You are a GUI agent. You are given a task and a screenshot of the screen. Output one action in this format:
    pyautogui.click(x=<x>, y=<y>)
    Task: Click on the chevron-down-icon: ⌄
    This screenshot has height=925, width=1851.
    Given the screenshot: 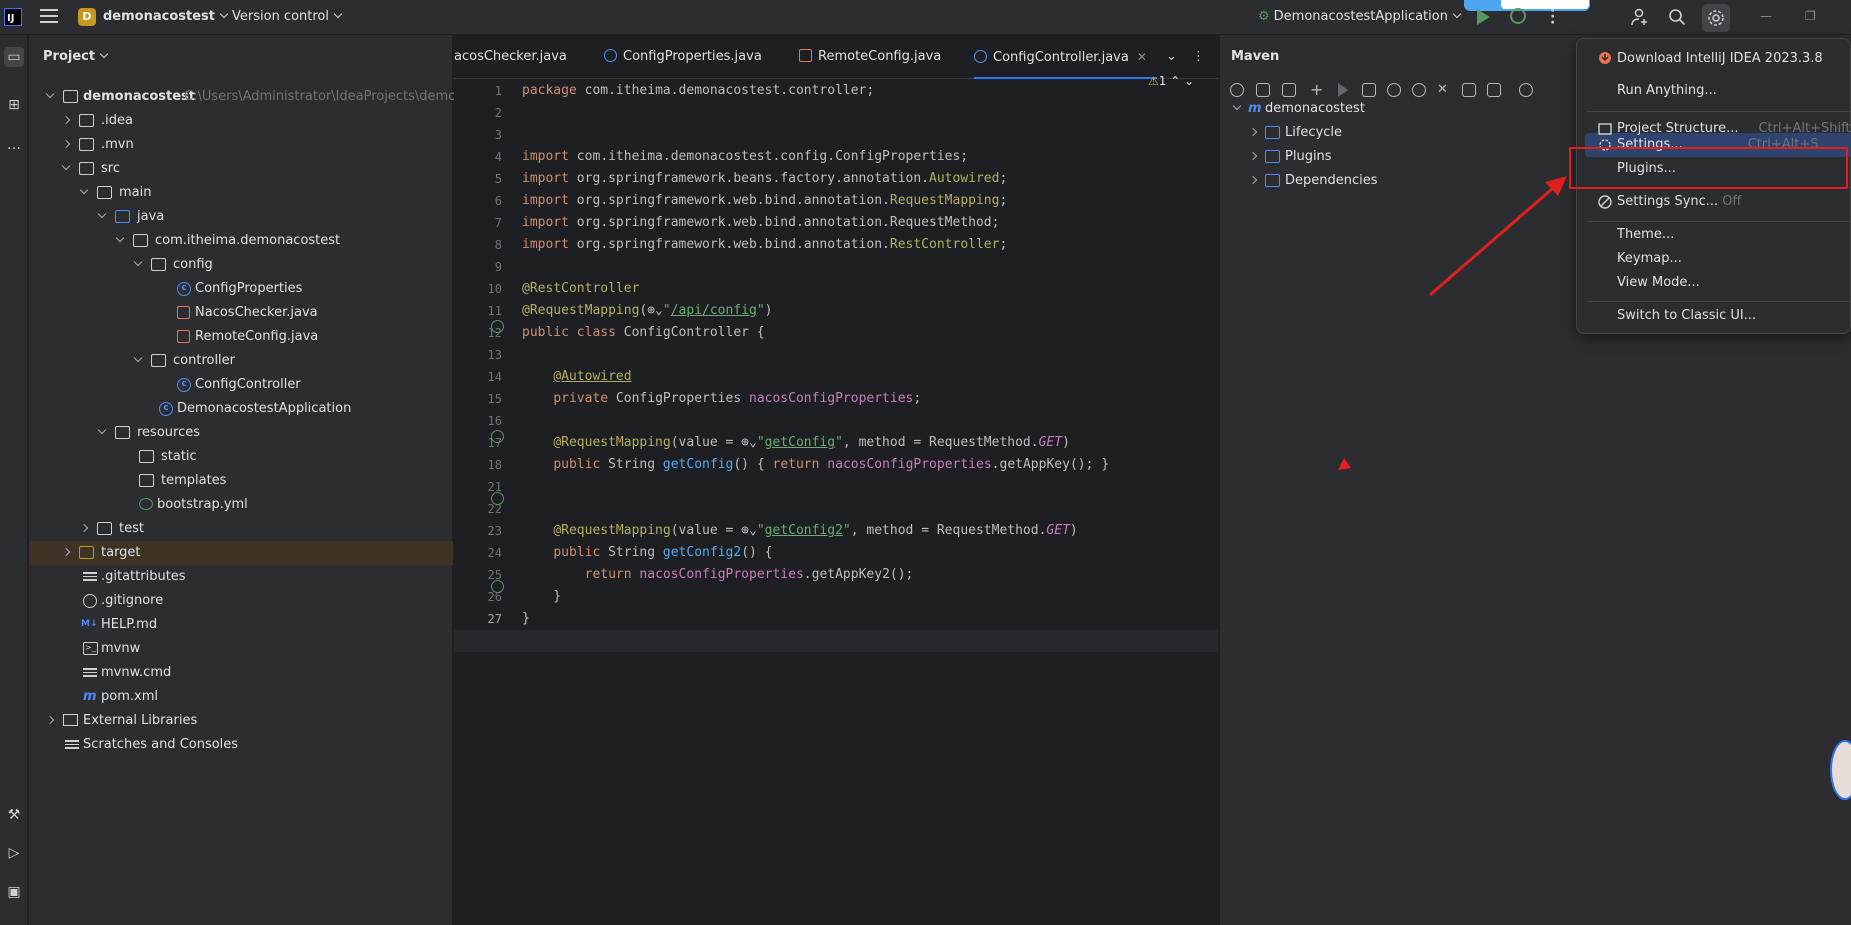 What is the action you would take?
    pyautogui.click(x=1171, y=56)
    